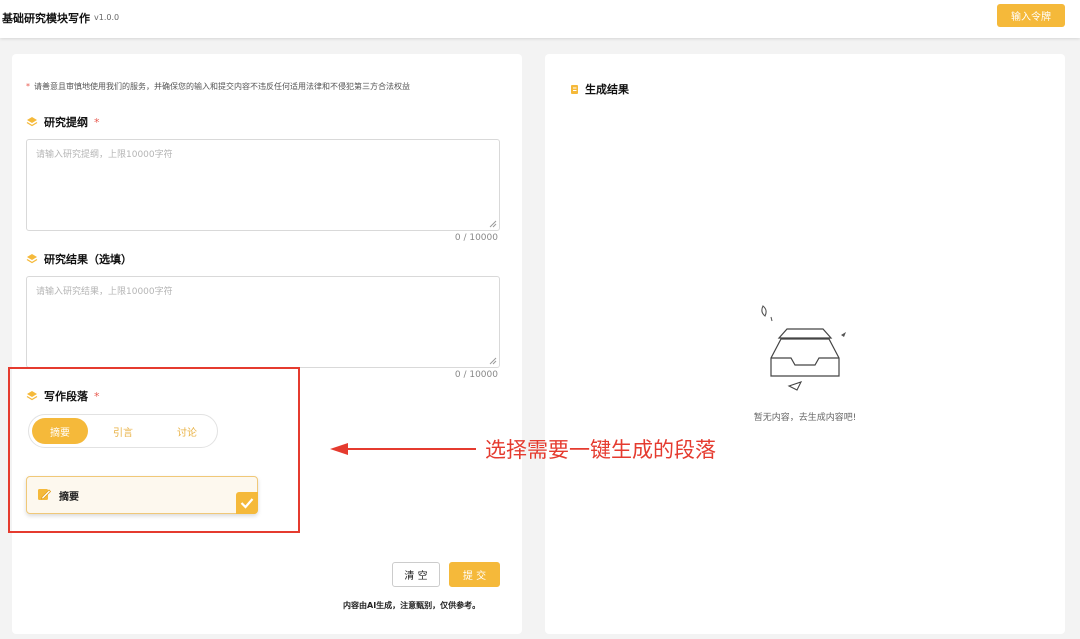  I want to click on app-version: v1.0.0, so click(107, 17).